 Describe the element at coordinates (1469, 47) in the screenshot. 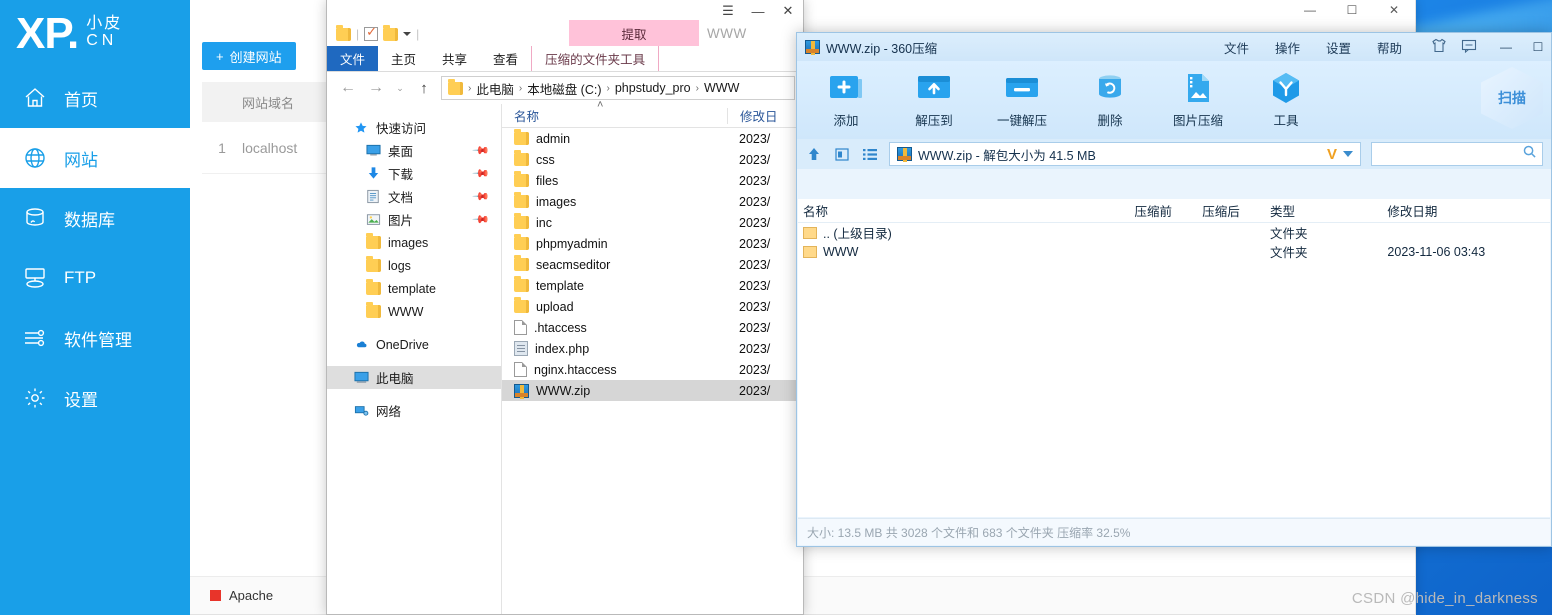

I see `feedback-icon` at that location.